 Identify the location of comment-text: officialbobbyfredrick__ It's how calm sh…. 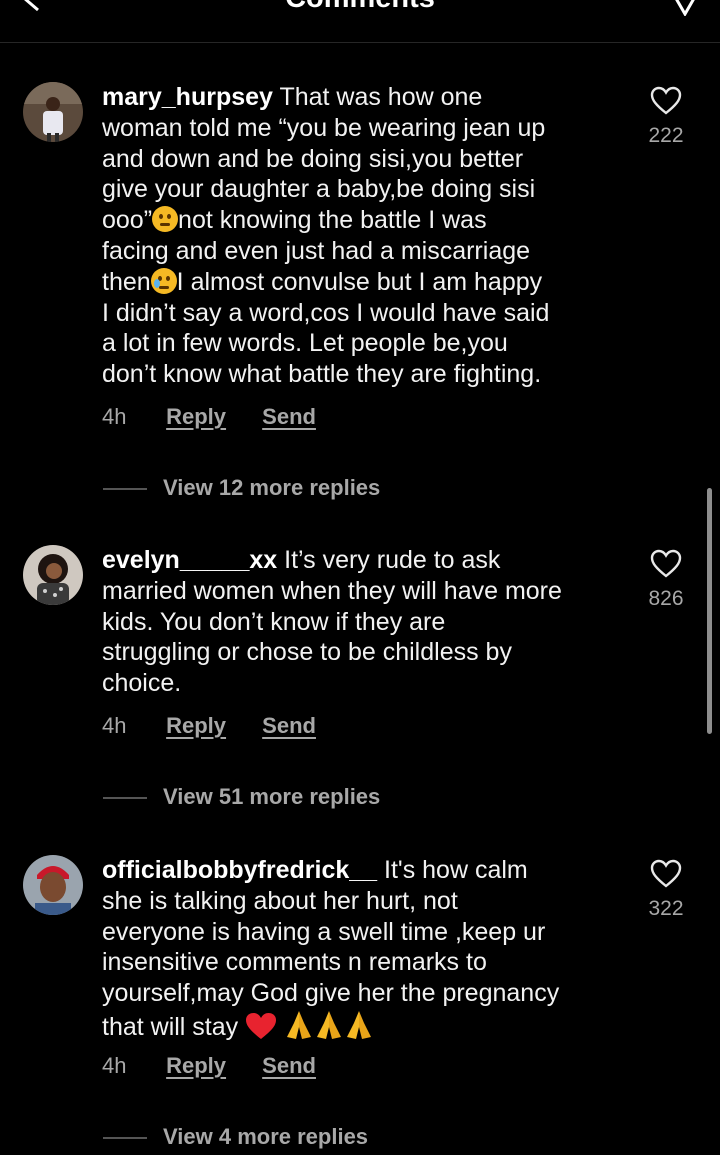
(362, 949).